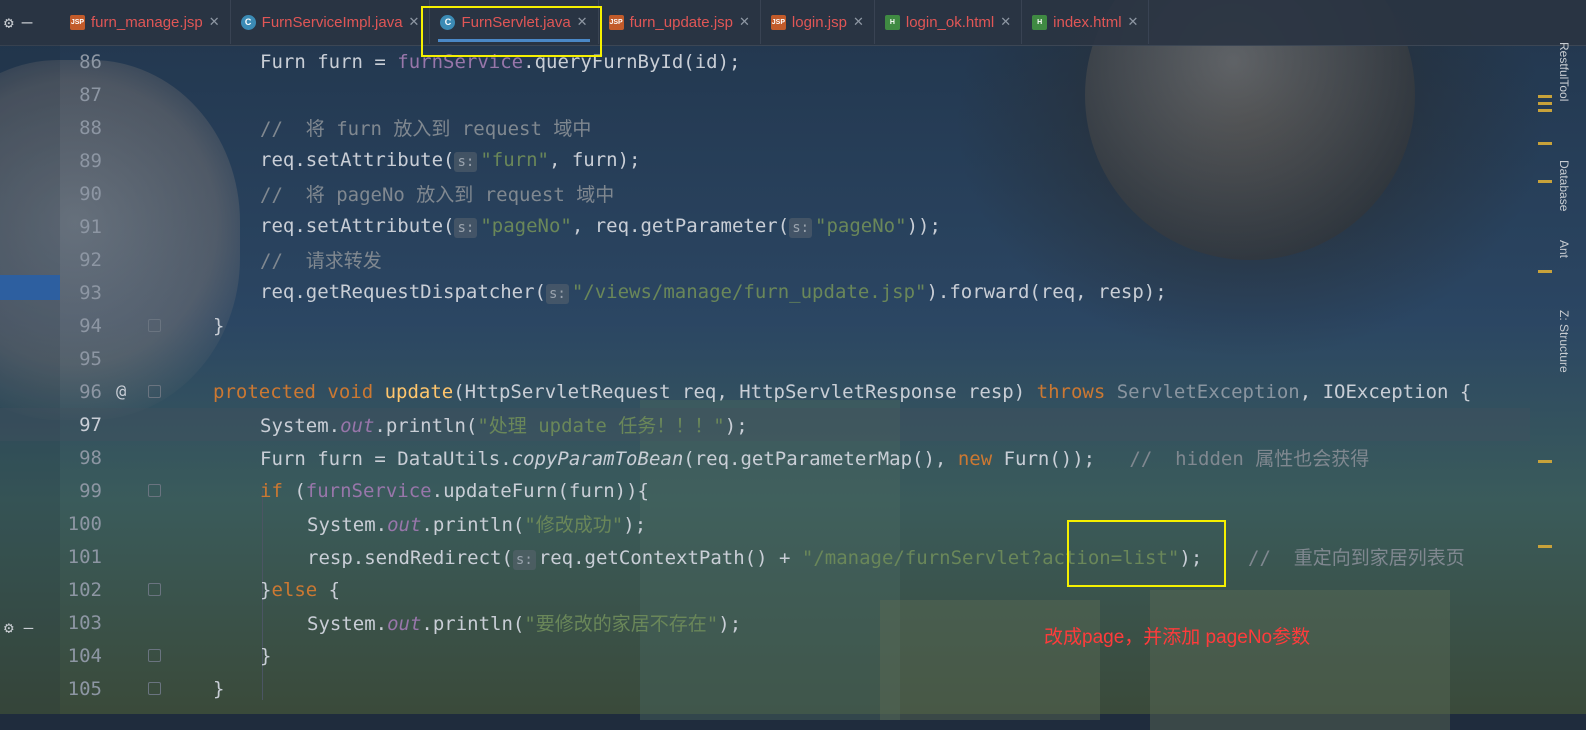 This screenshot has height=730, width=1586. Describe the element at coordinates (765, 688) in the screenshot. I see `code-line: 105 }` at that location.